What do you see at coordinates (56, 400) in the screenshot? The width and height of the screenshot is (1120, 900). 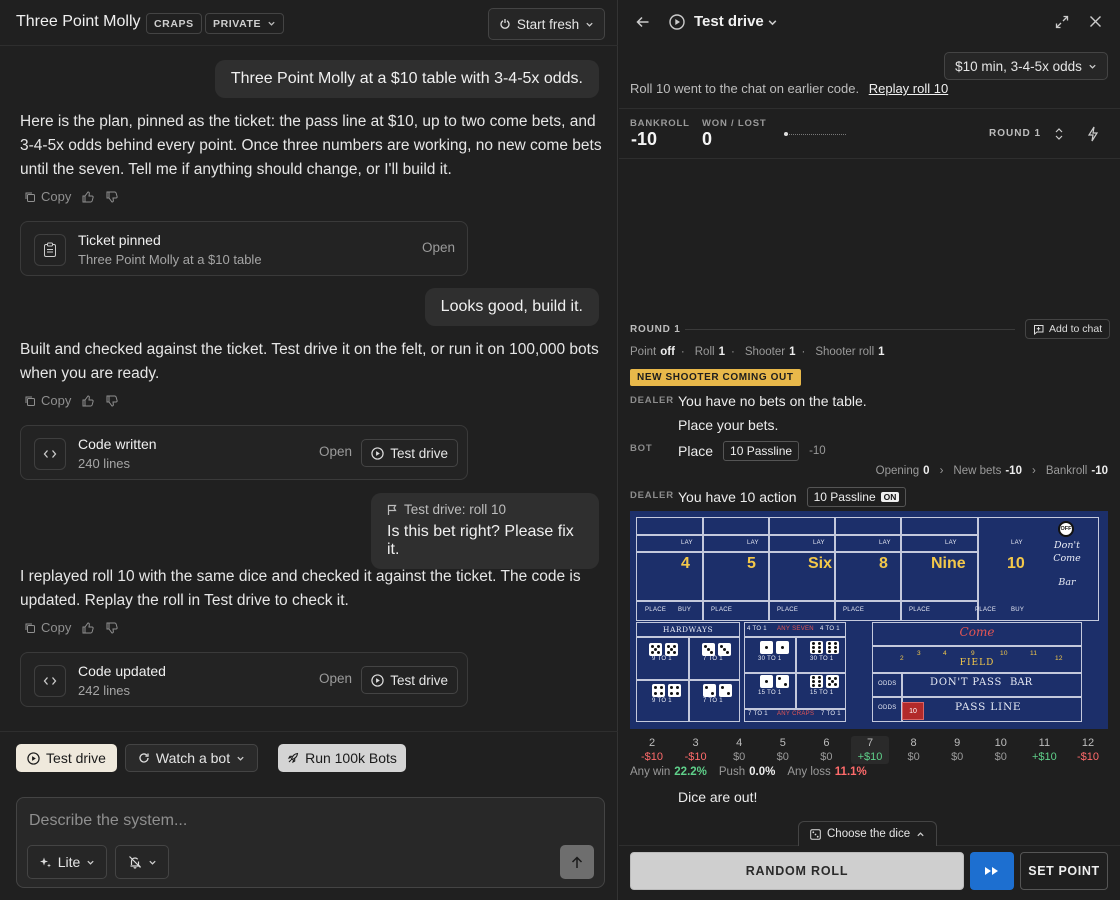 I see `copy-label: Copy` at bounding box center [56, 400].